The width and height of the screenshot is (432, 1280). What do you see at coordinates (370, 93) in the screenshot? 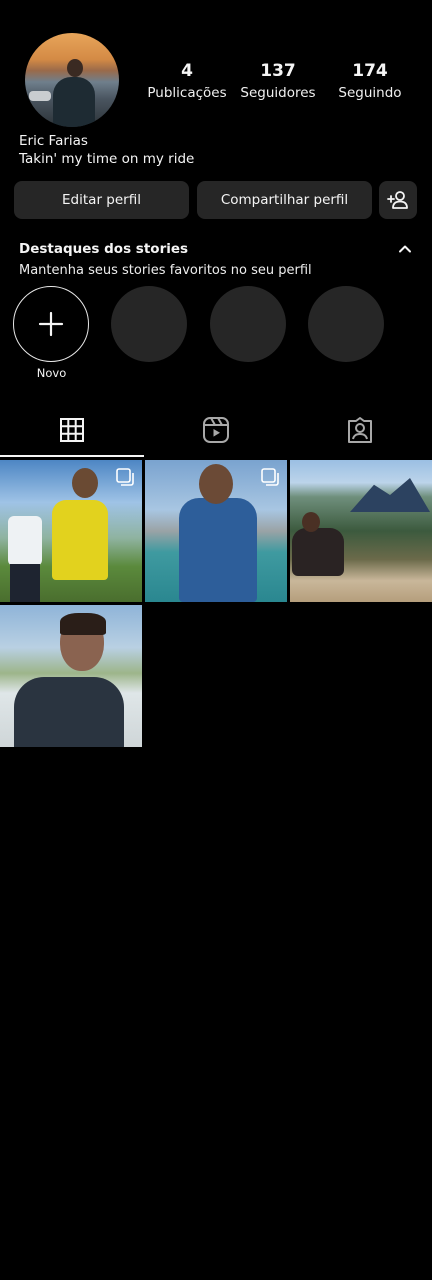
I see `stat-following-label: Seguindo` at bounding box center [370, 93].